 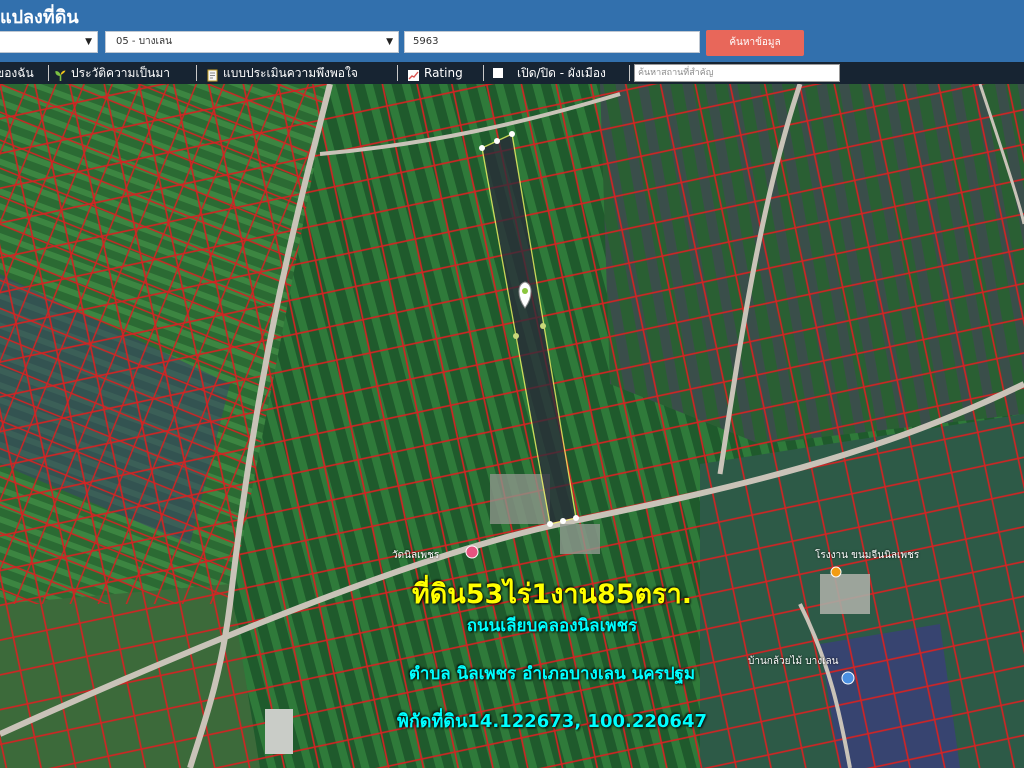 What do you see at coordinates (561, 73) in the screenshot?
I see `toolbar-item-label: เปิด/ปิด - ผังเมือง` at bounding box center [561, 73].